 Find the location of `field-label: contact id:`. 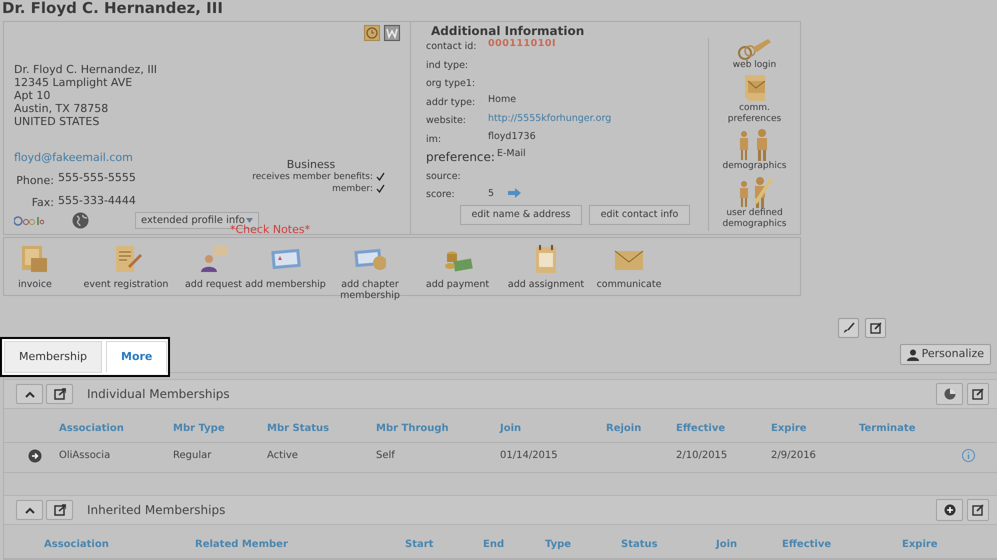

field-label: contact id: is located at coordinates (452, 47).